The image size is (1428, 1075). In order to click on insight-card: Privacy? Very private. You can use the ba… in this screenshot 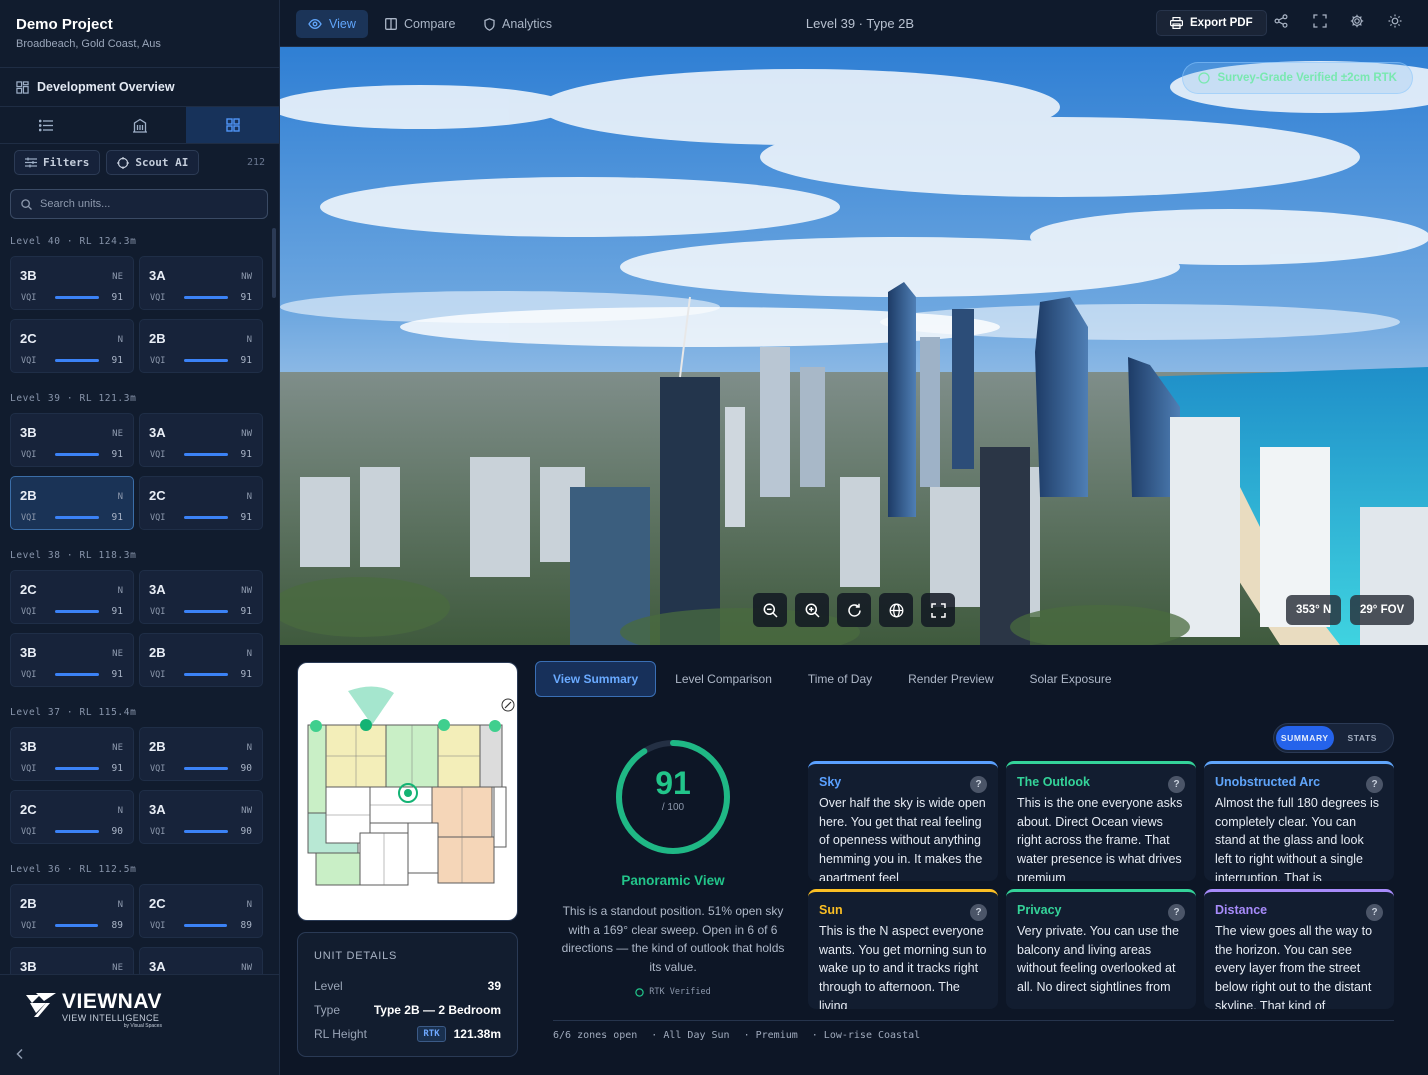, I will do `click(1101, 949)`.